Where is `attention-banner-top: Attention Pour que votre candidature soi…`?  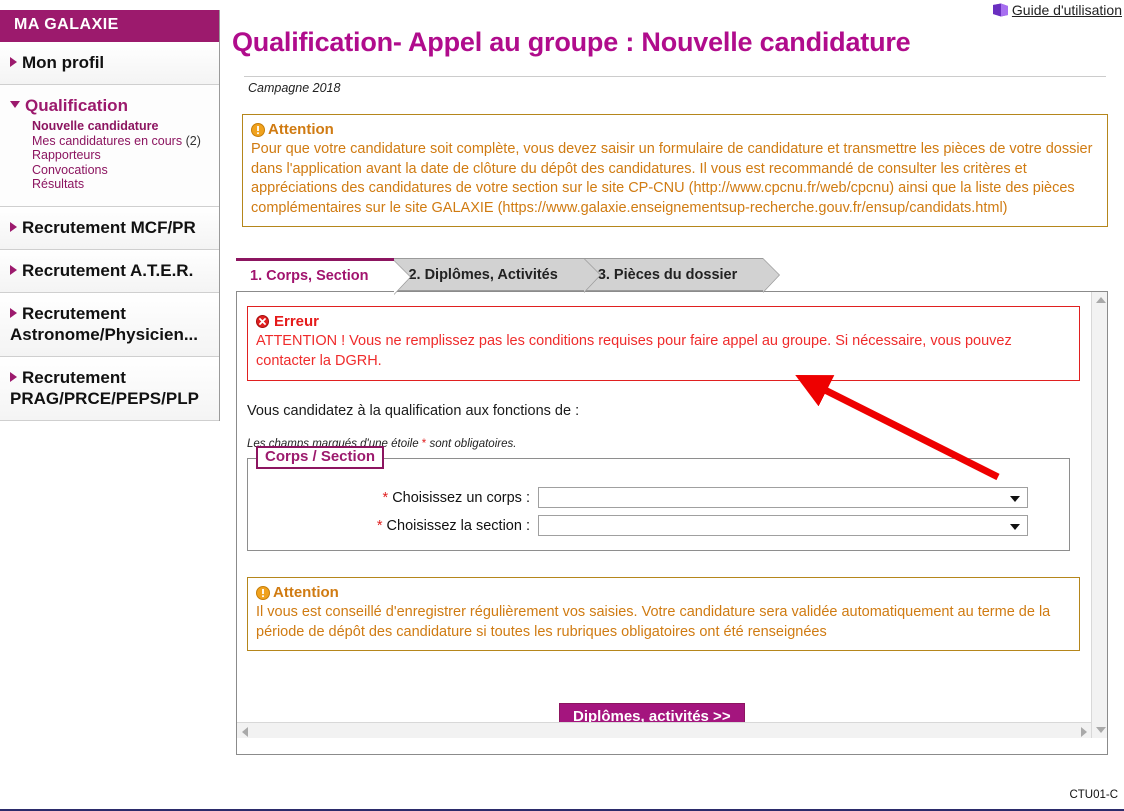 attention-banner-top: Attention Pour que votre candidature soi… is located at coordinates (675, 170).